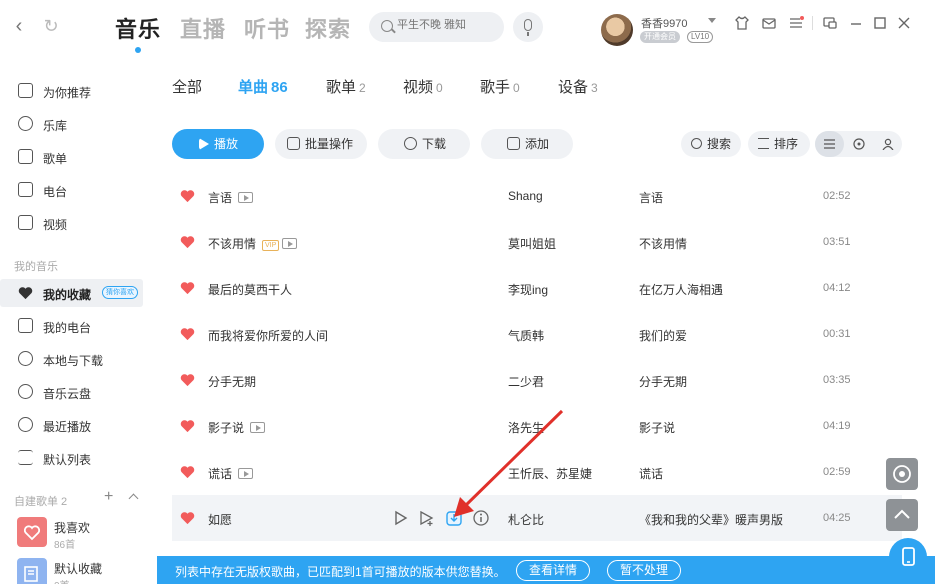 The width and height of the screenshot is (935, 584). I want to click on sidebar-item-radio: 电台, so click(71, 190).